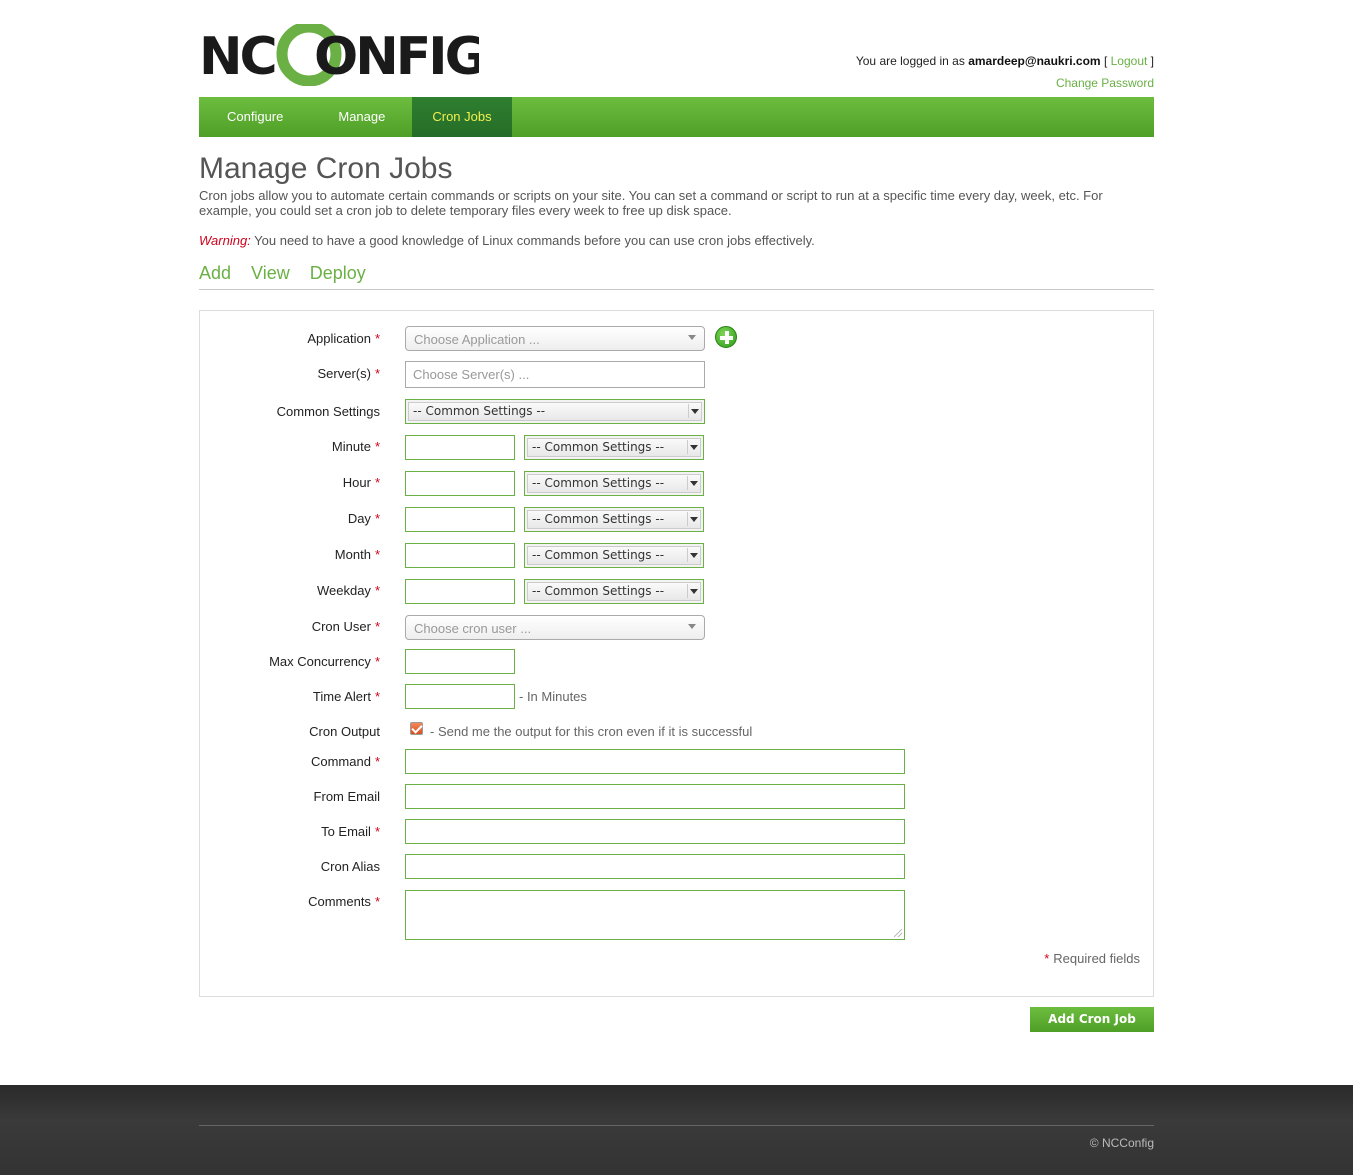 The height and width of the screenshot is (1175, 1353). What do you see at coordinates (339, 338) in the screenshot?
I see `application-label-text: Application` at bounding box center [339, 338].